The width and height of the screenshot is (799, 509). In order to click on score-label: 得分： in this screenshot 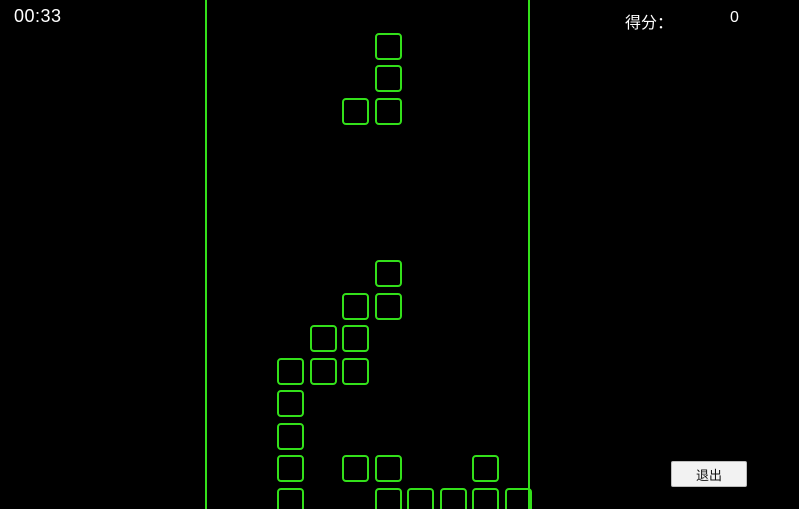, I will do `click(649, 22)`.